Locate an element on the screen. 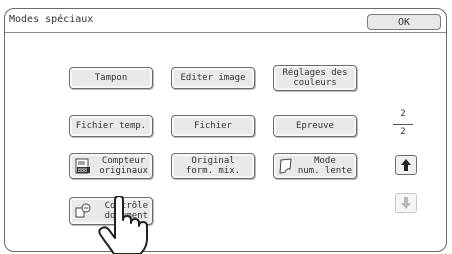 The height and width of the screenshot is (254, 452). scroll-down-button is located at coordinates (406, 203).